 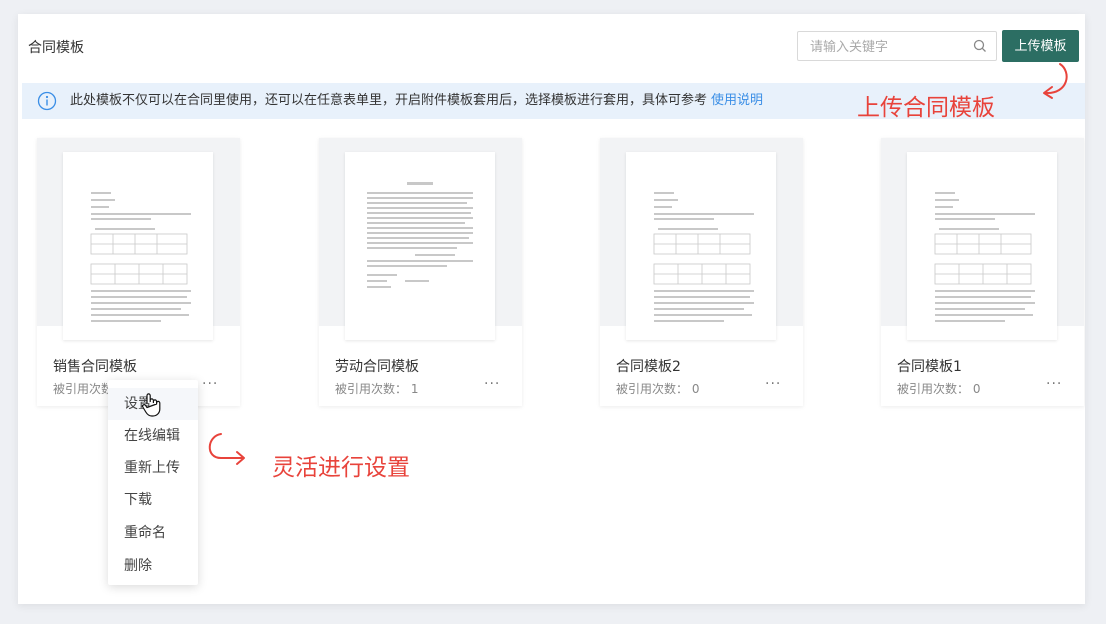 What do you see at coordinates (153, 533) in the screenshot?
I see `menu-item-rename: 重命名` at bounding box center [153, 533].